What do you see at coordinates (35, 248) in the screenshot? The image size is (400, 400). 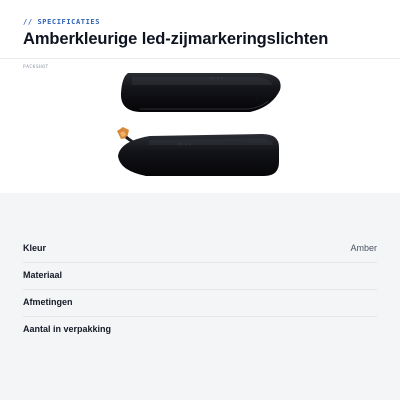 I see `spec-label: Kleur` at bounding box center [35, 248].